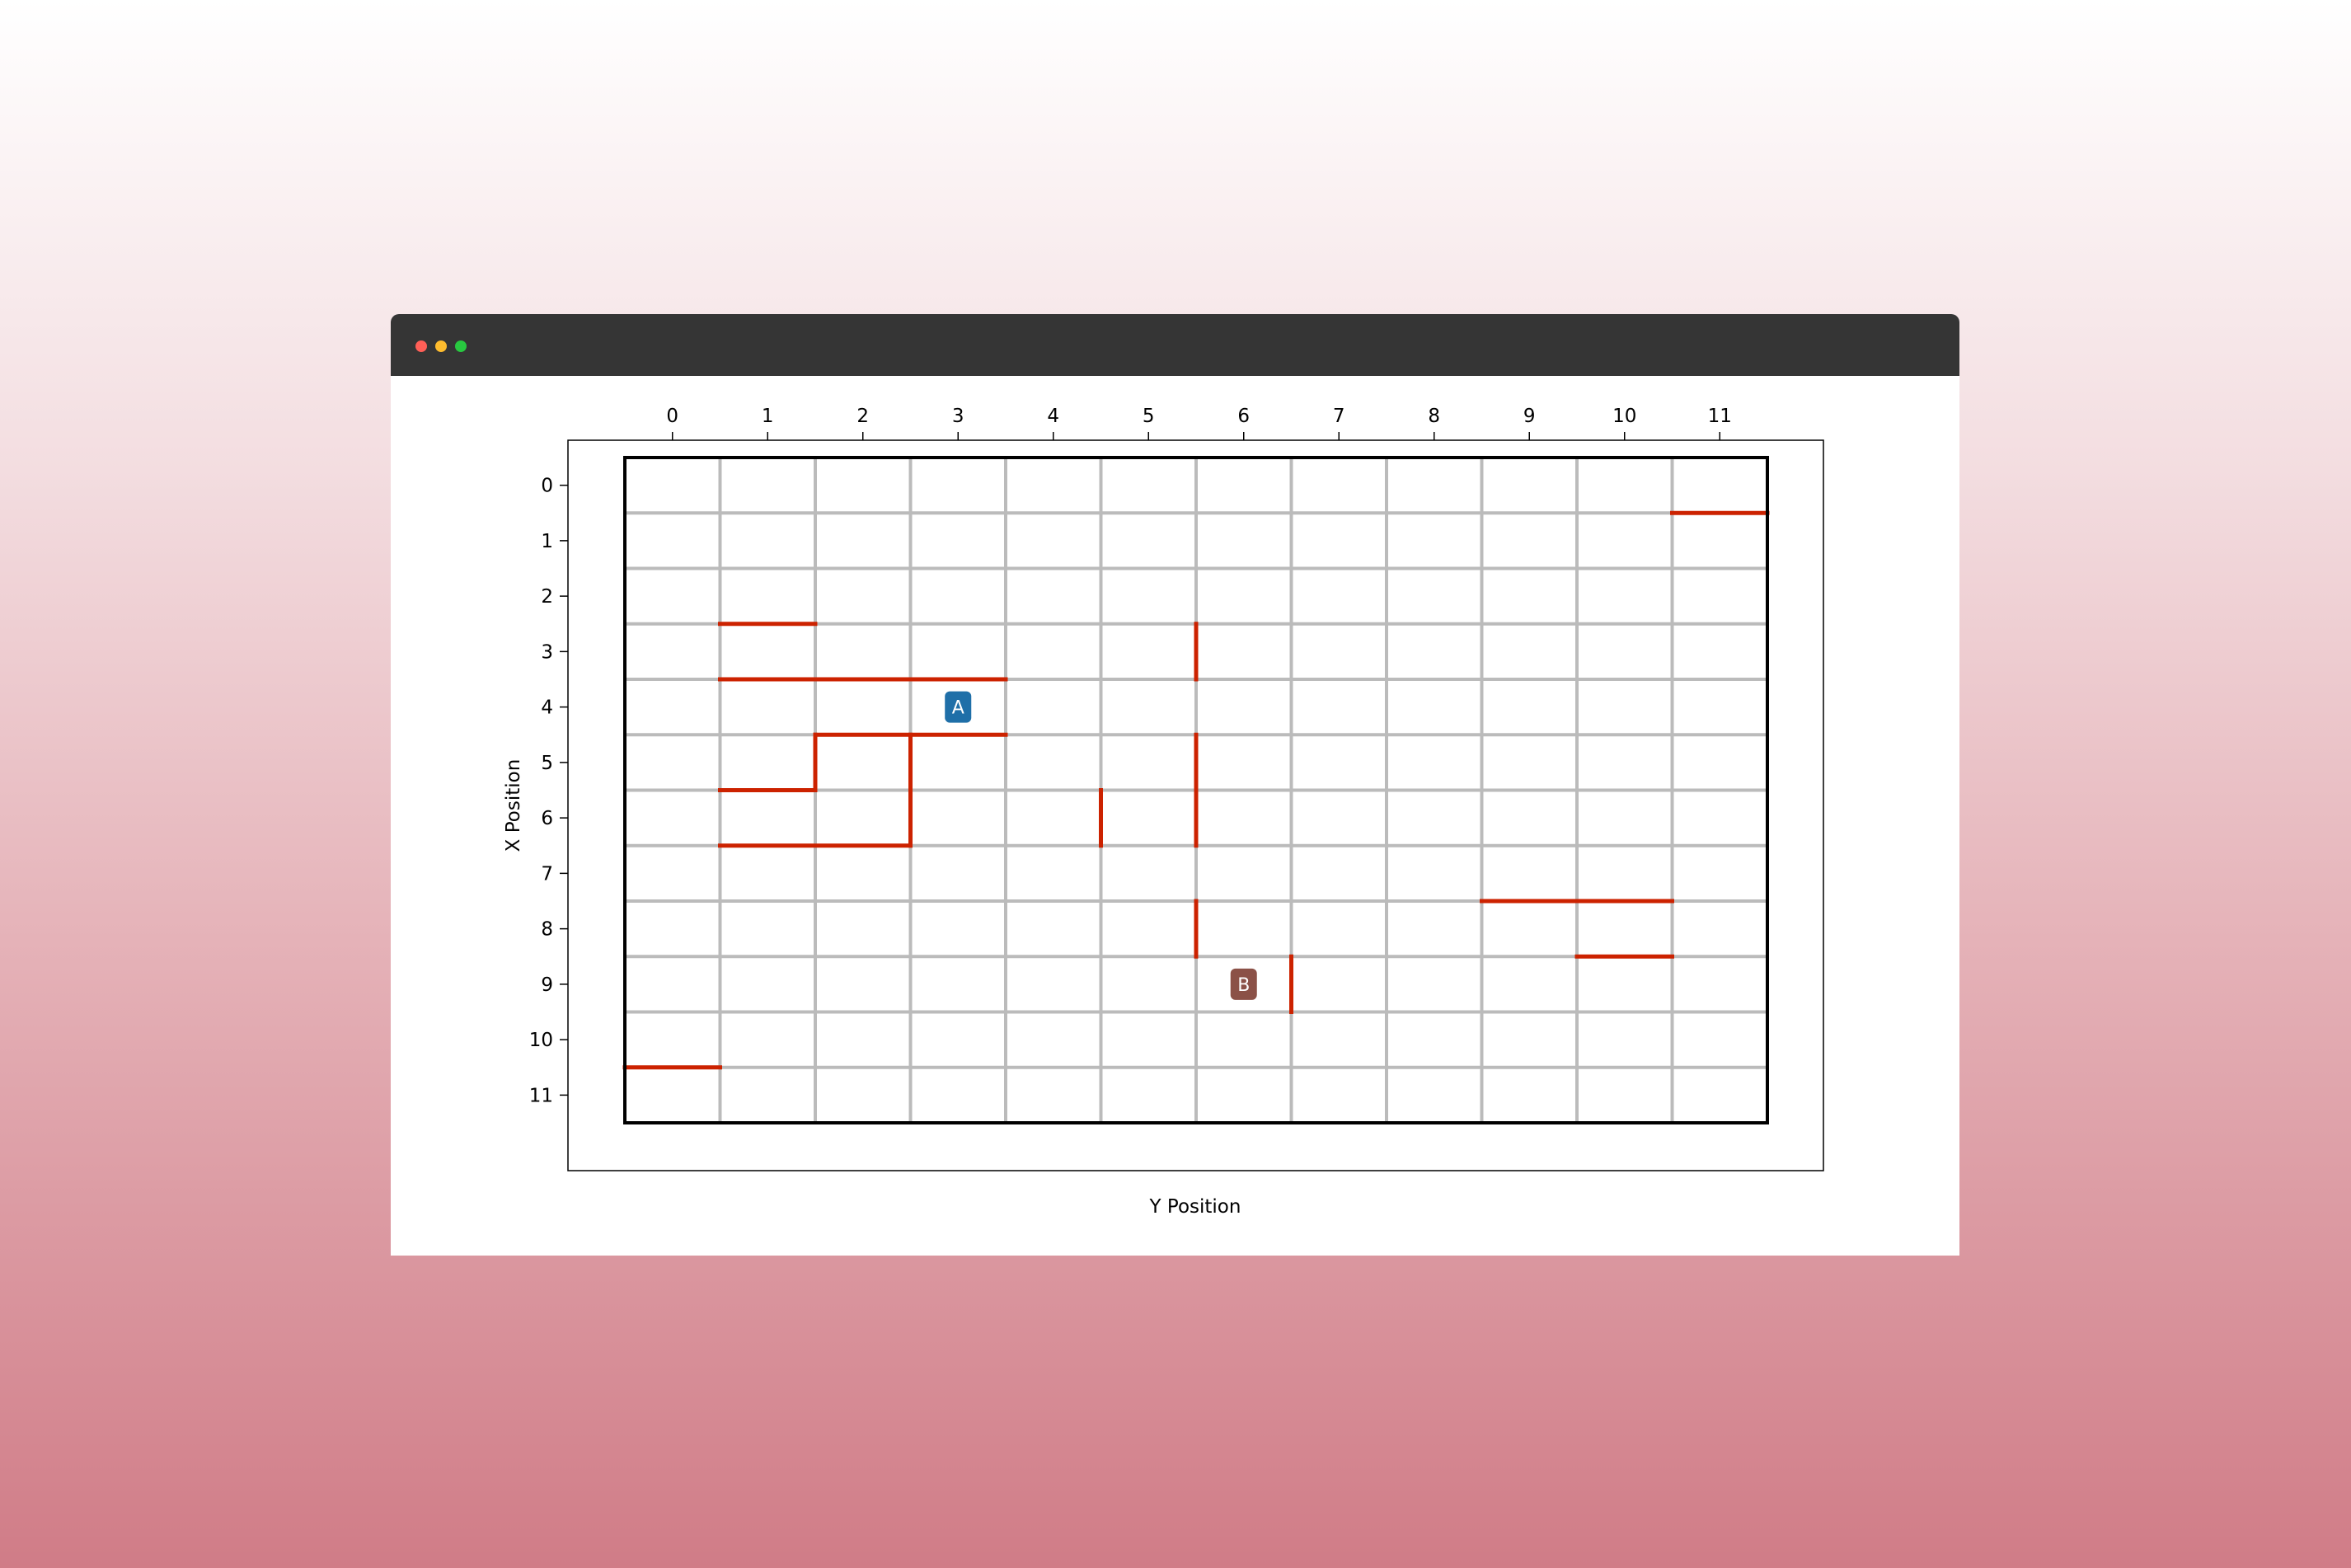 The width and height of the screenshot is (2351, 1568). I want to click on y-tick-label: 4, so click(547, 708).